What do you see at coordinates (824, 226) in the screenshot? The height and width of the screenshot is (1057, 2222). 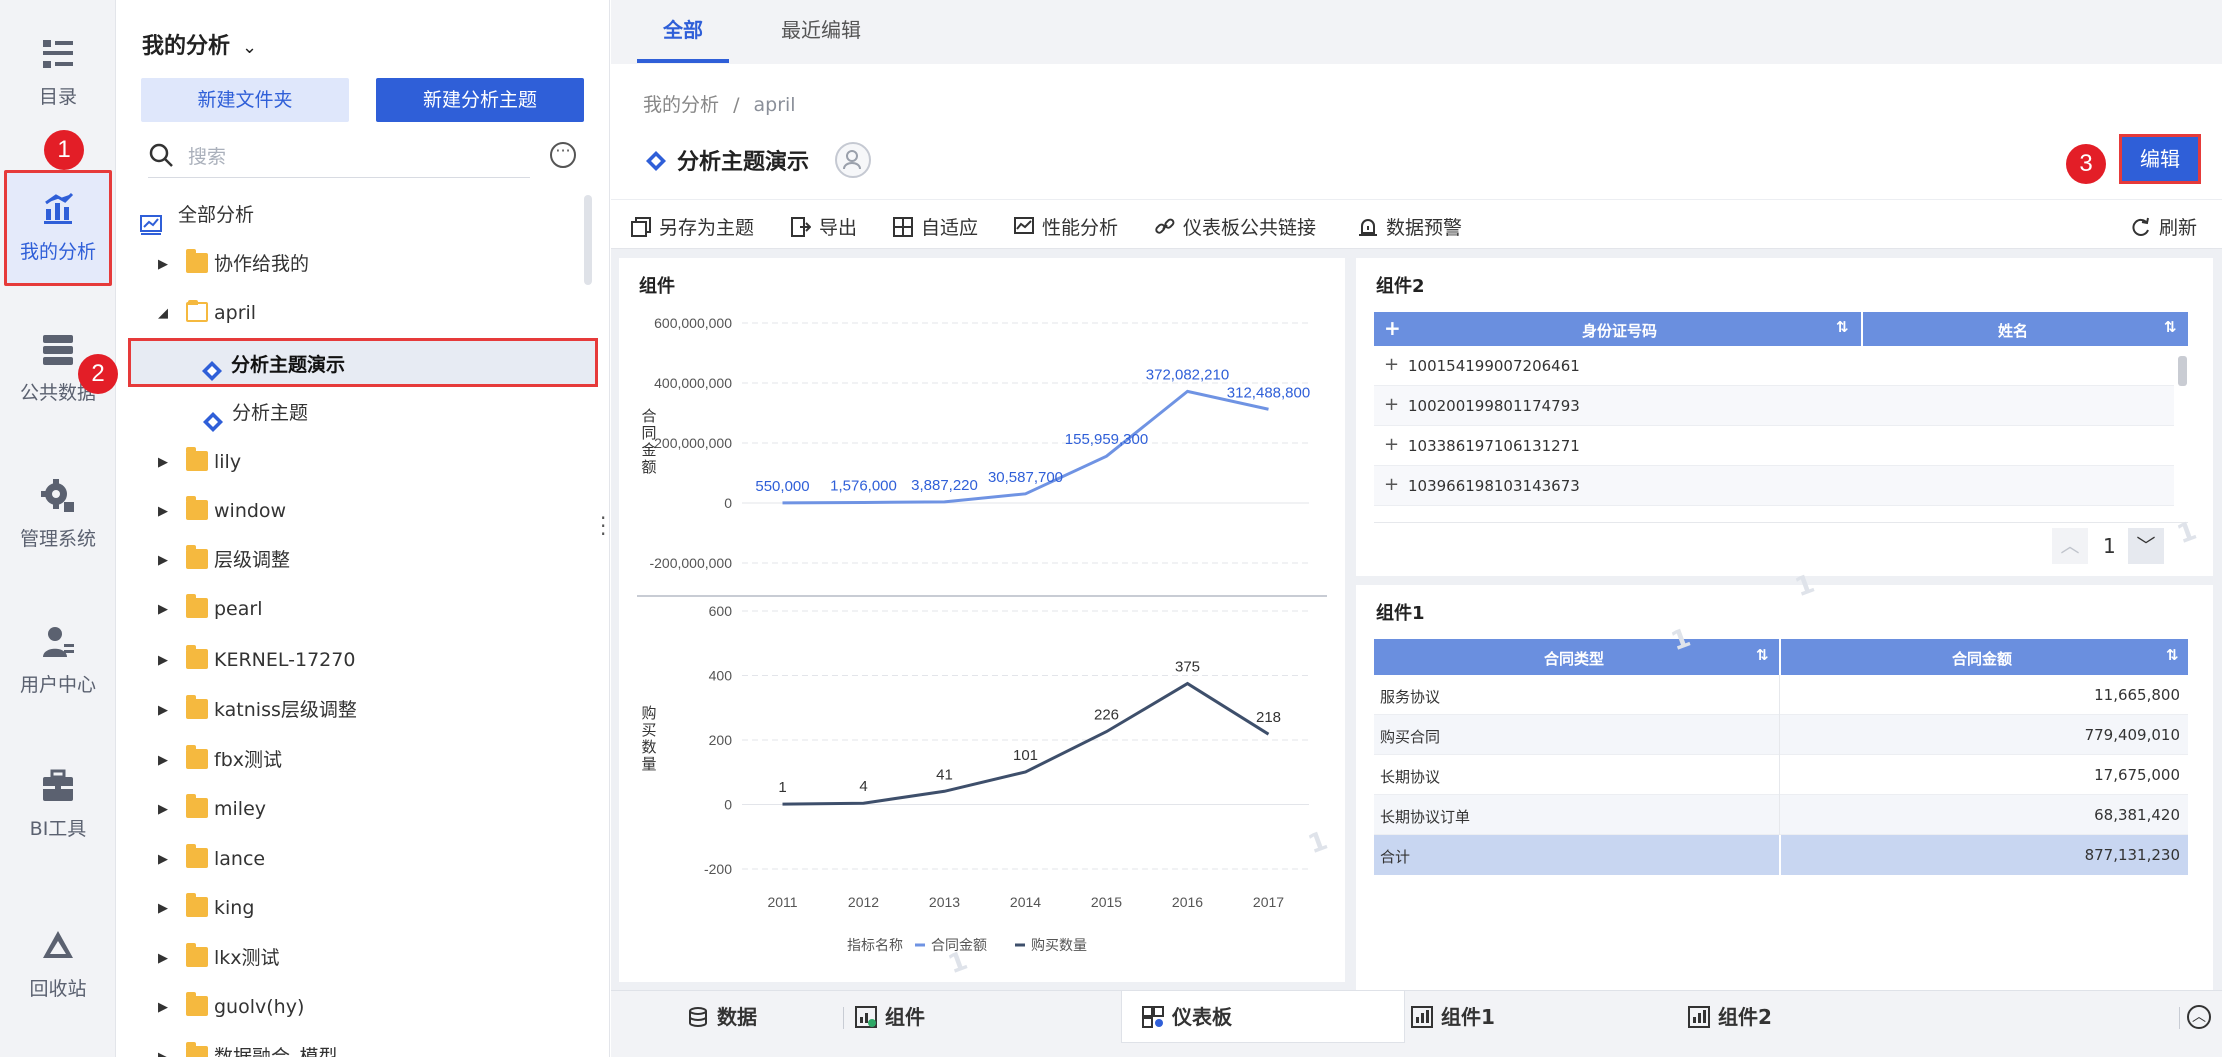 I see `export-button: 导出` at bounding box center [824, 226].